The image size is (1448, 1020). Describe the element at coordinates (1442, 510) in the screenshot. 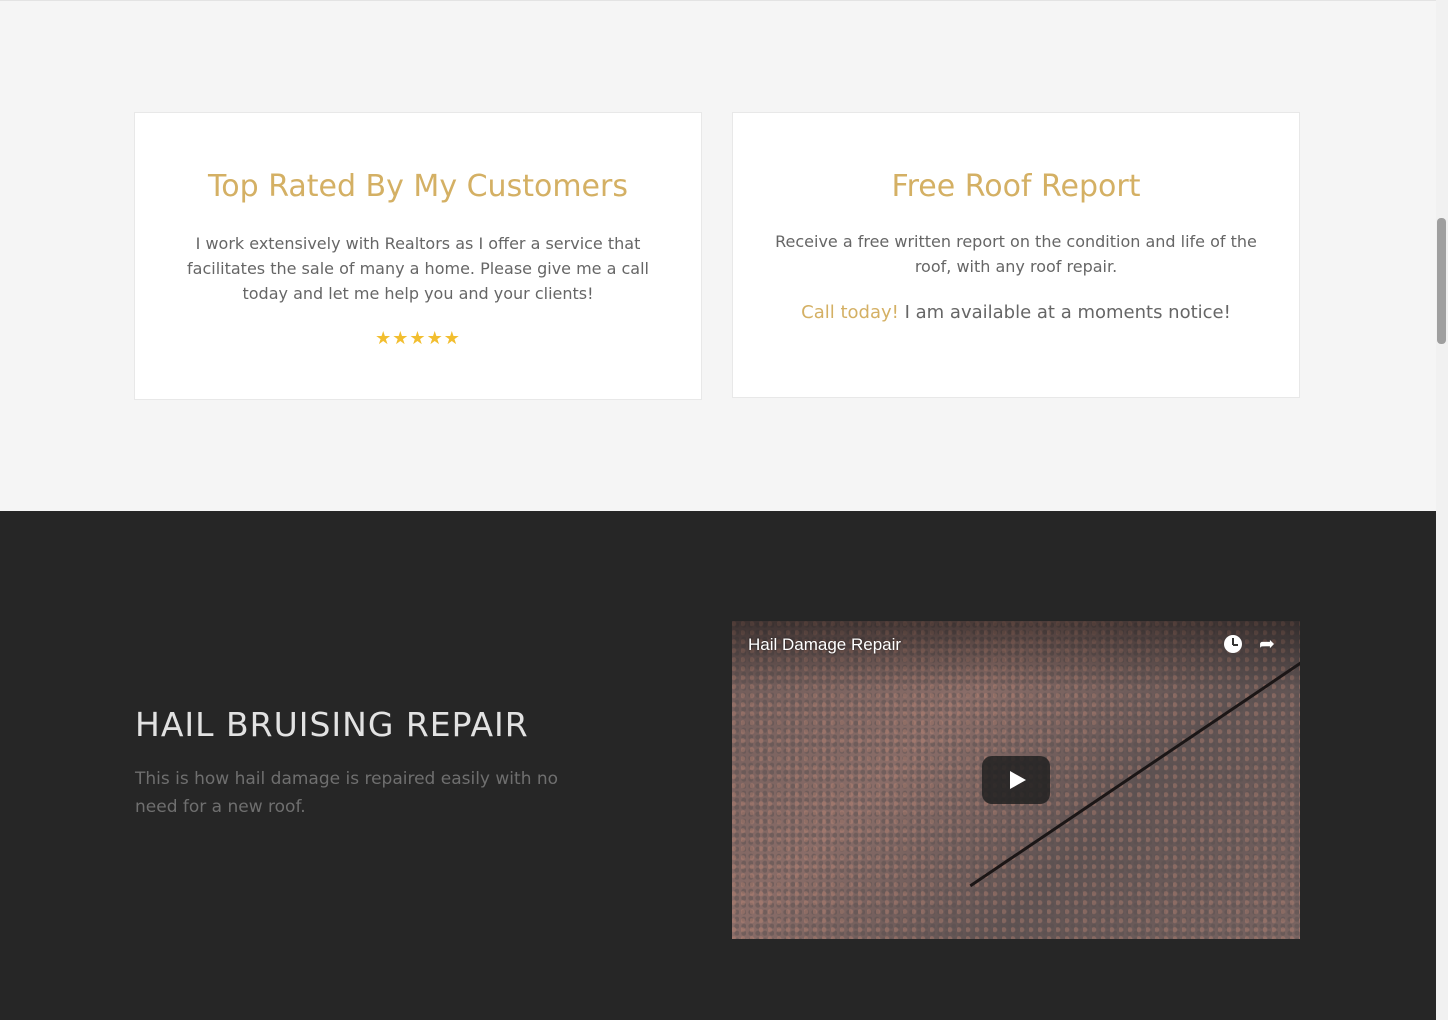

I see `scrollbar` at that location.